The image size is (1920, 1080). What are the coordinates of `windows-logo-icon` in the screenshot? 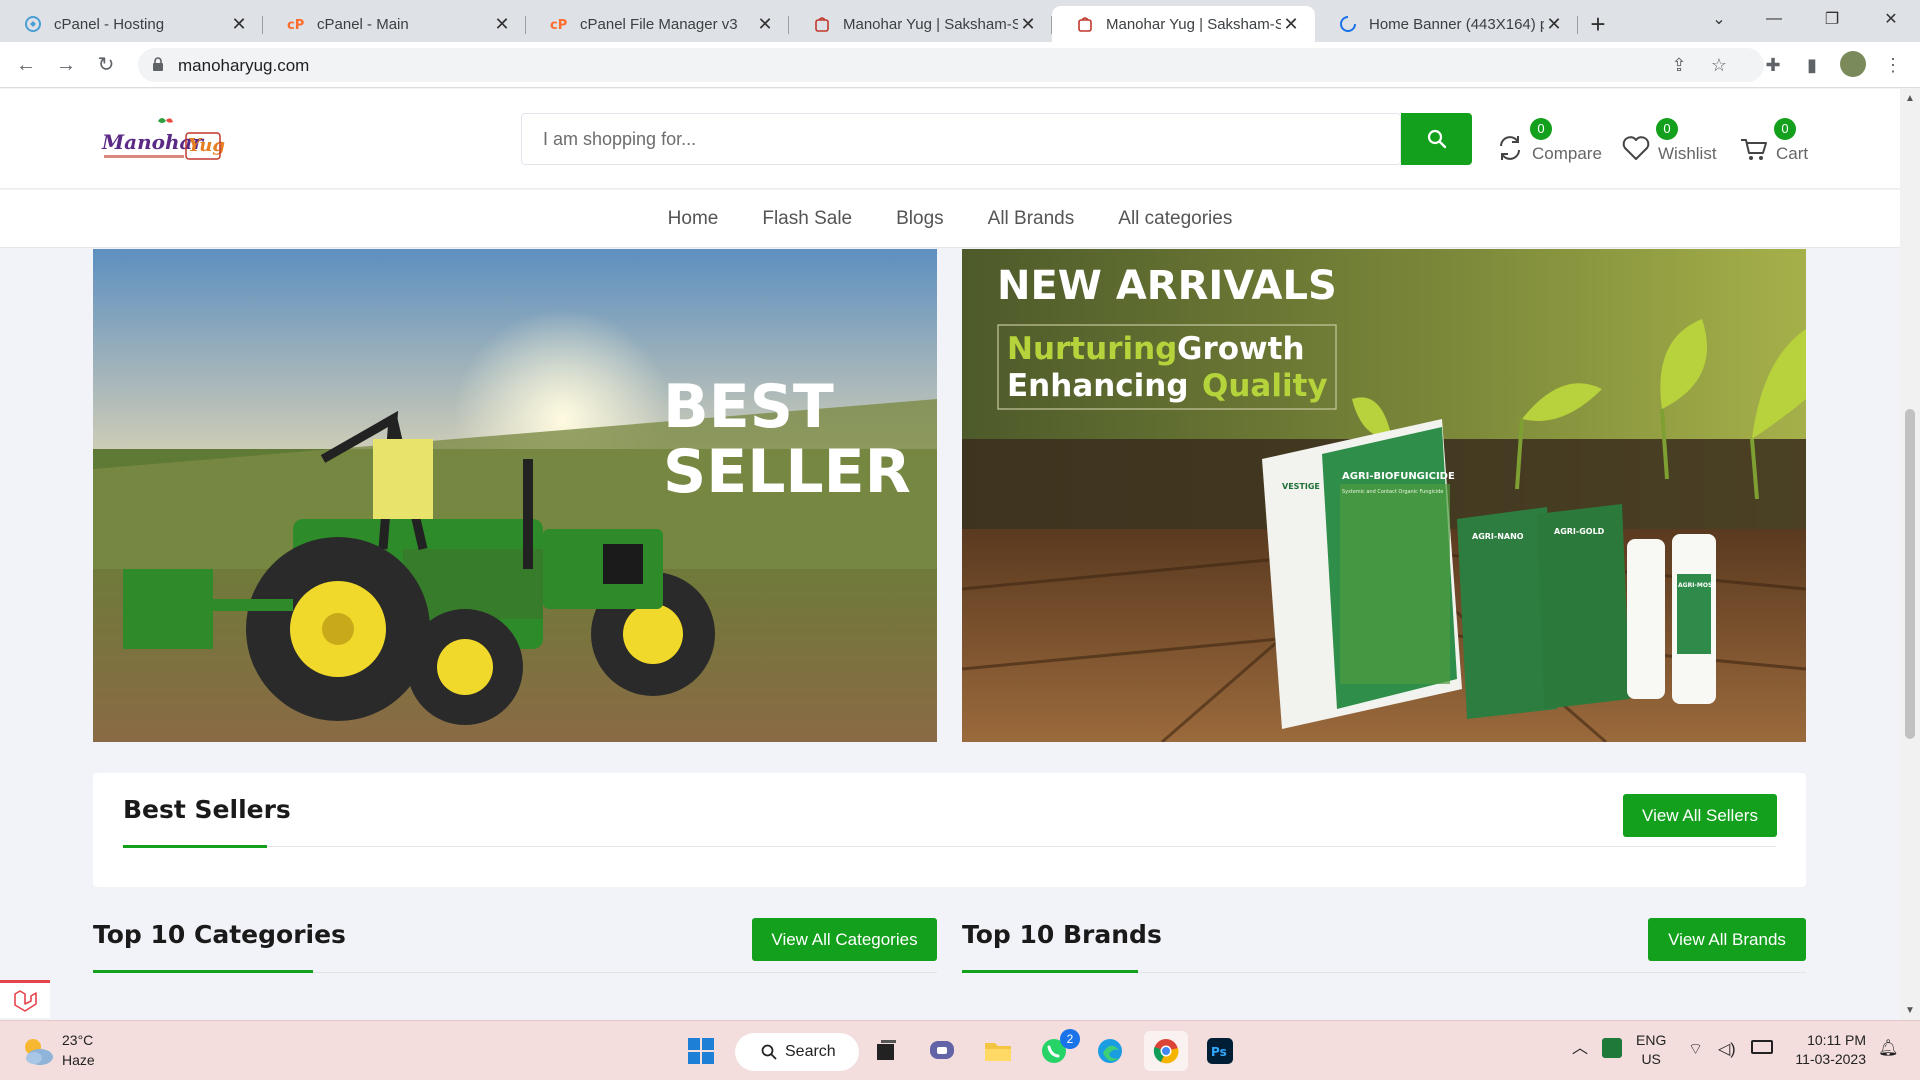 It's located at (701, 1051).